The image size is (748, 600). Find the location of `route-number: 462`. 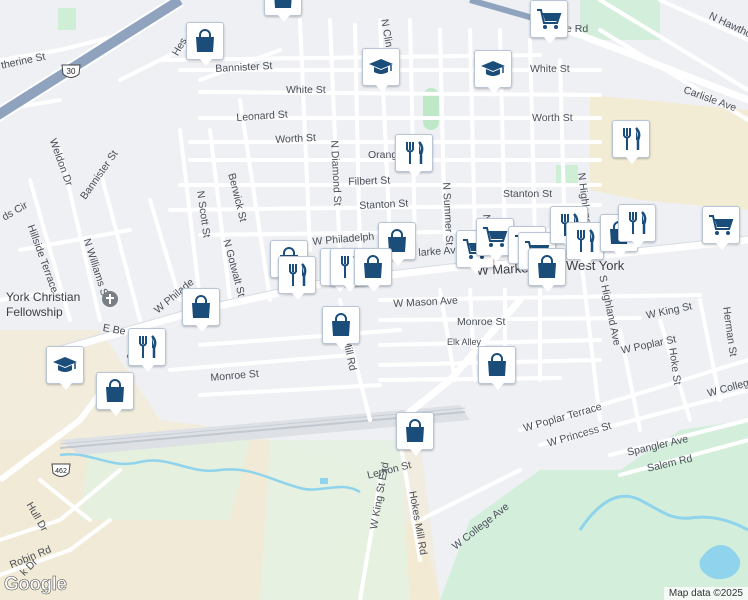

route-number: 462 is located at coordinates (61, 471).